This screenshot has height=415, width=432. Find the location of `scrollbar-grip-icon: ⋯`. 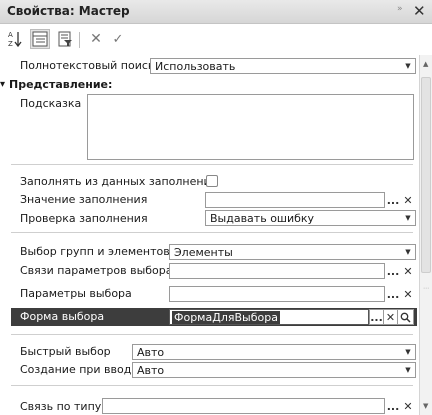

scrollbar-grip-icon: ⋯ is located at coordinates (426, 288).